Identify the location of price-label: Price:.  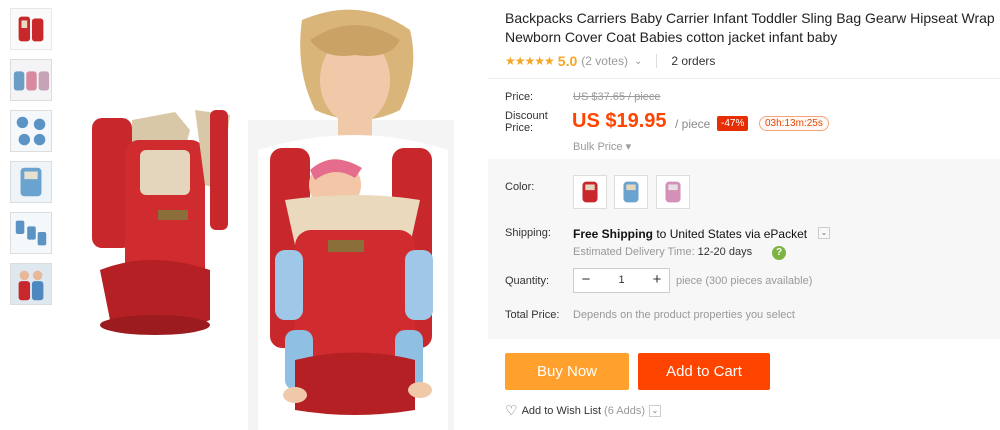
(519, 97).